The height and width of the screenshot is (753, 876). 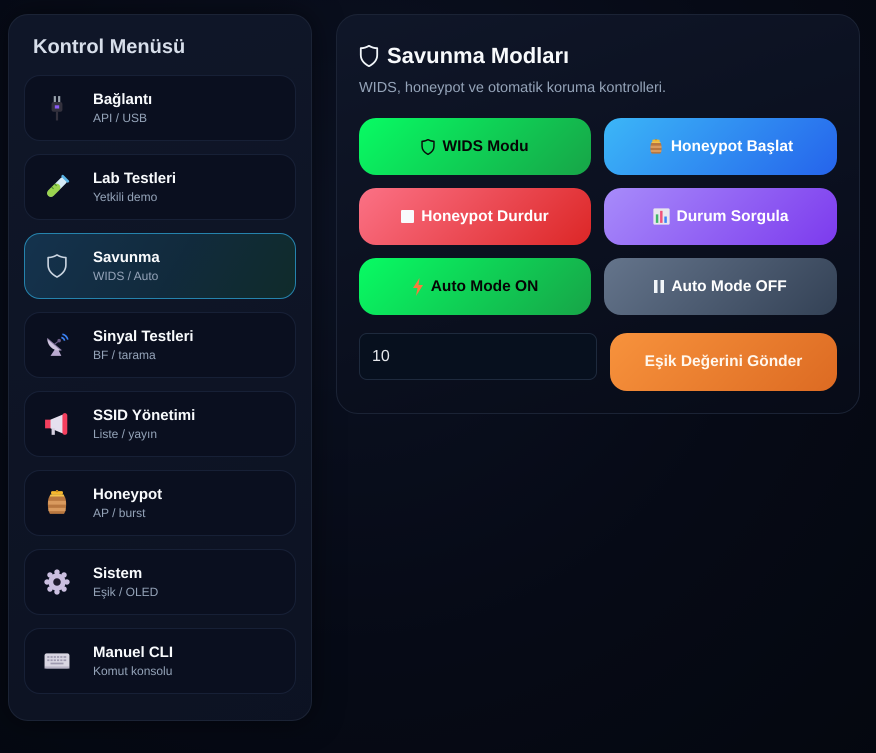 What do you see at coordinates (122, 99) in the screenshot?
I see `sidebar-item-title: Bağlantı` at bounding box center [122, 99].